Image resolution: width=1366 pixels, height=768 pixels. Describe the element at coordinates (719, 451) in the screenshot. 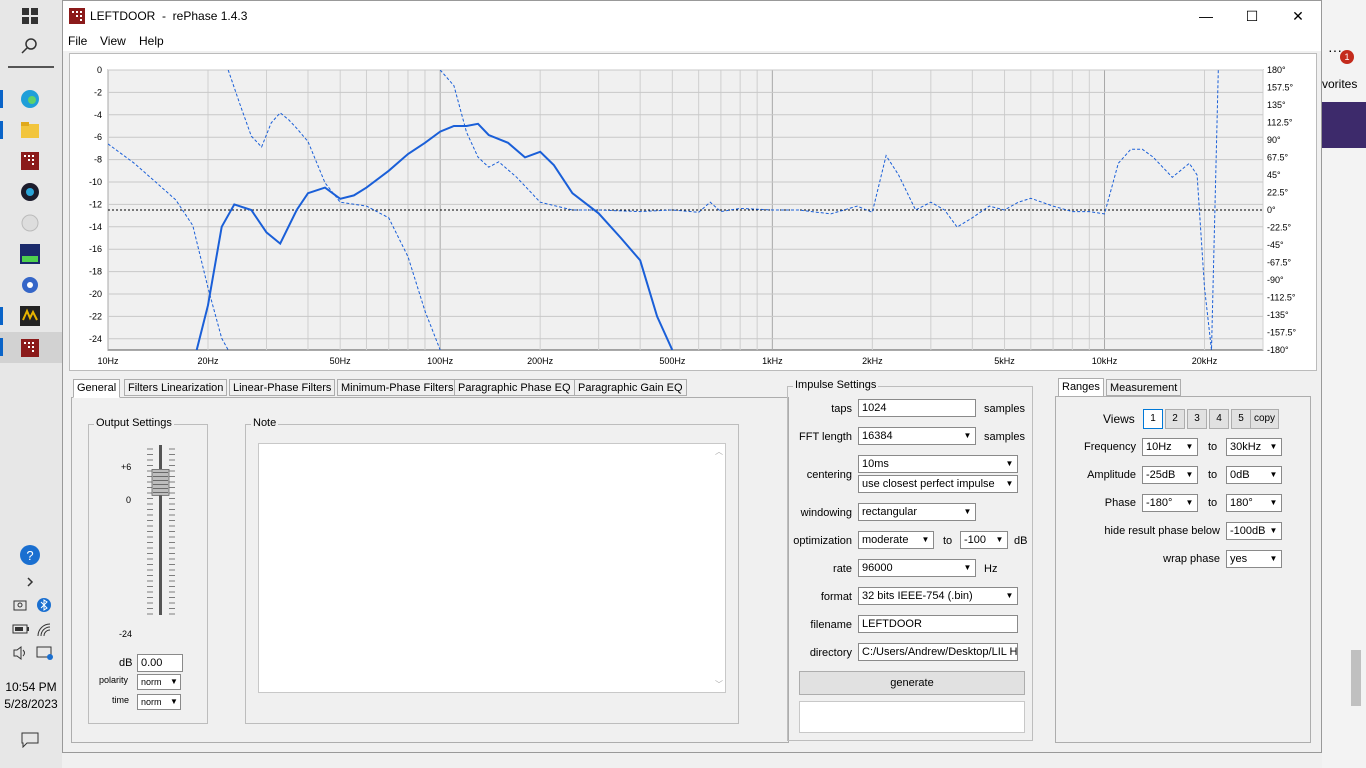

I see `scroll-up-icon: ︿` at that location.